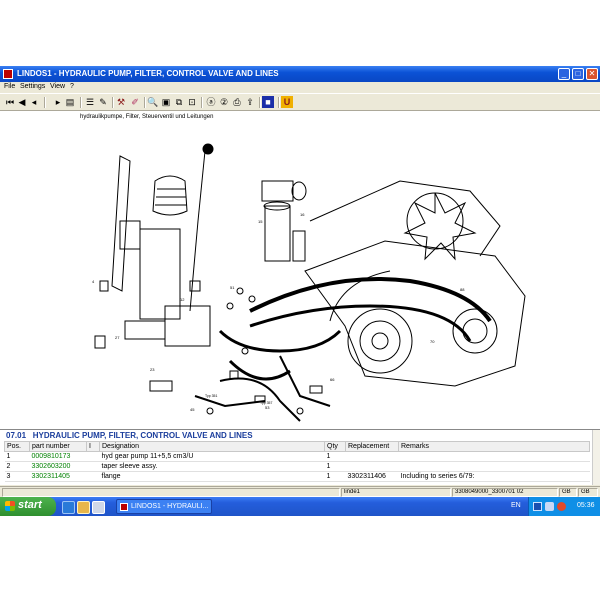 The height and width of the screenshot is (600, 600). What do you see at coordinates (568, 492) in the screenshot?
I see `status-lang1: GB` at bounding box center [568, 492].